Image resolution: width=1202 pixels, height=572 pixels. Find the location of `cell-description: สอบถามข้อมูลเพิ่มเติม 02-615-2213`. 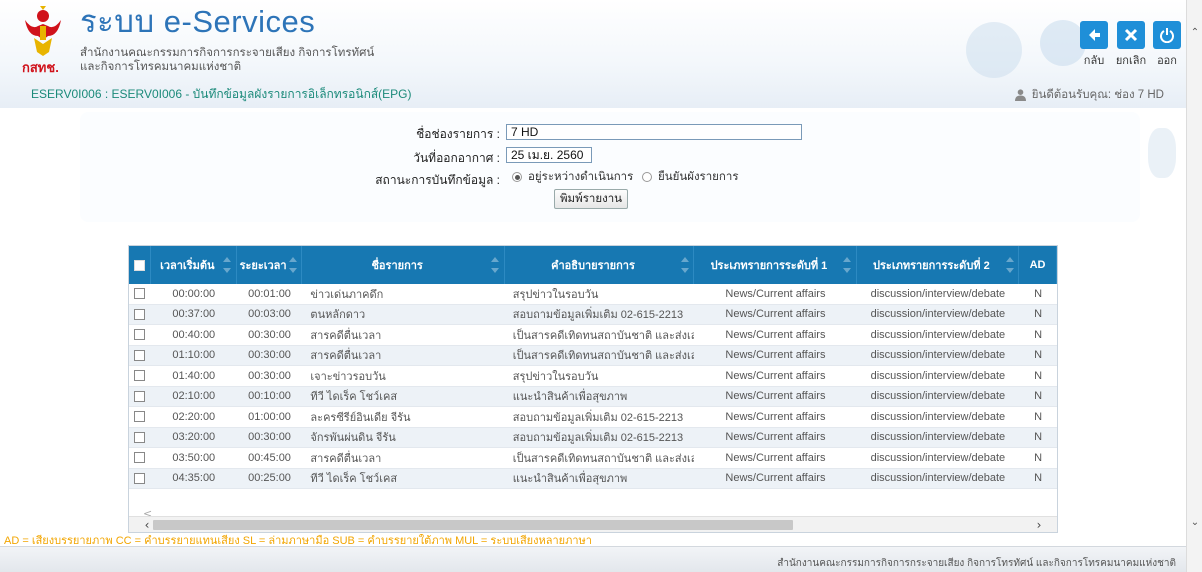

cell-description: สอบถามข้อมูลเพิ่มเติม 02-615-2213 is located at coordinates (598, 417).